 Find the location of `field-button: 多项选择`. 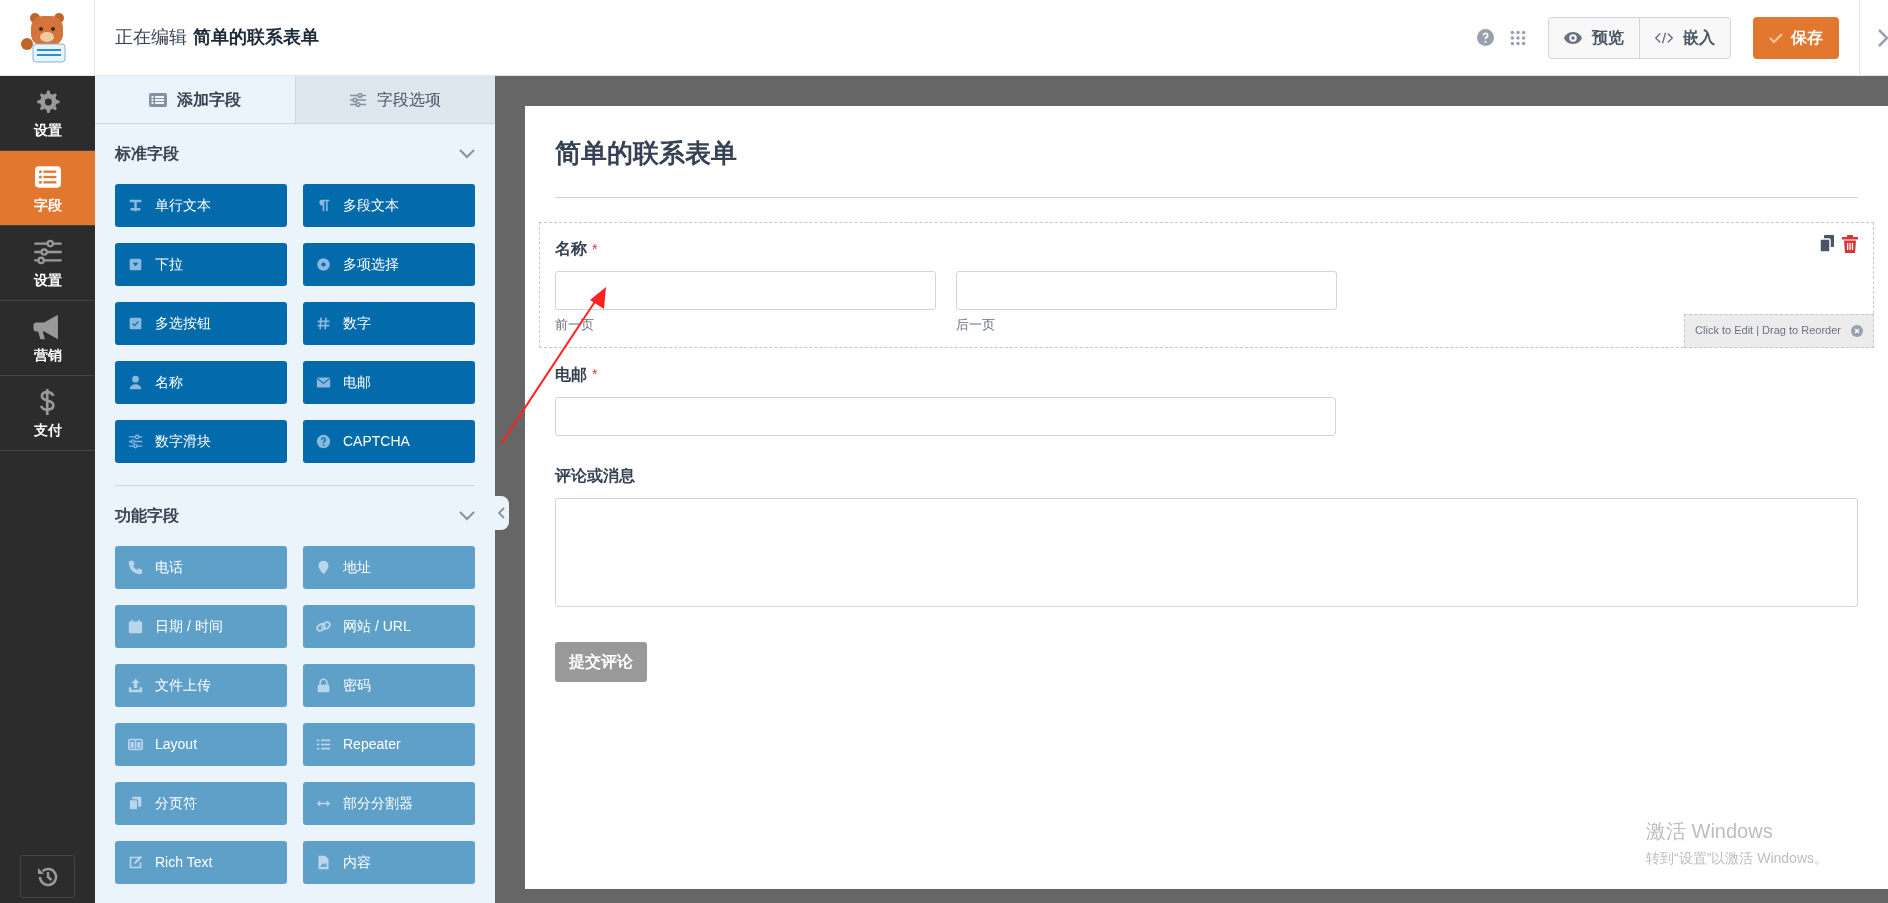

field-button: 多项选择 is located at coordinates (389, 264).